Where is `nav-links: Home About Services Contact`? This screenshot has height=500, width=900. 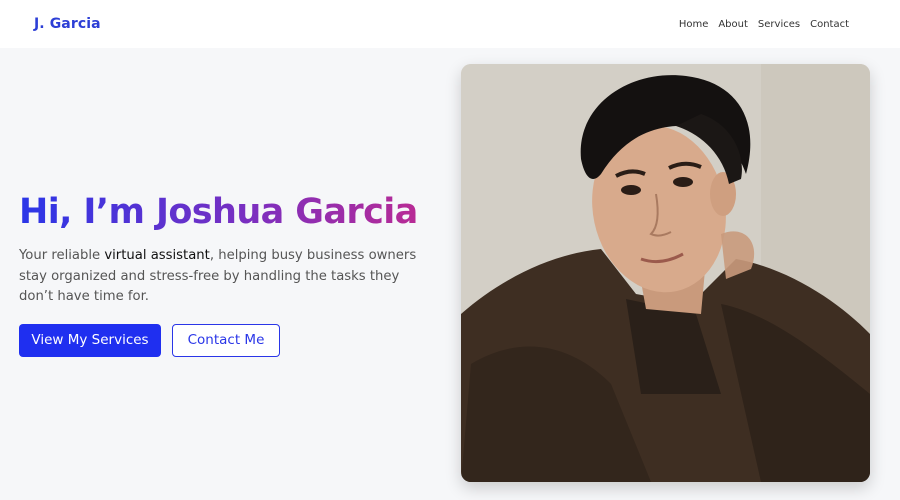 nav-links: Home About Services Contact is located at coordinates (764, 24).